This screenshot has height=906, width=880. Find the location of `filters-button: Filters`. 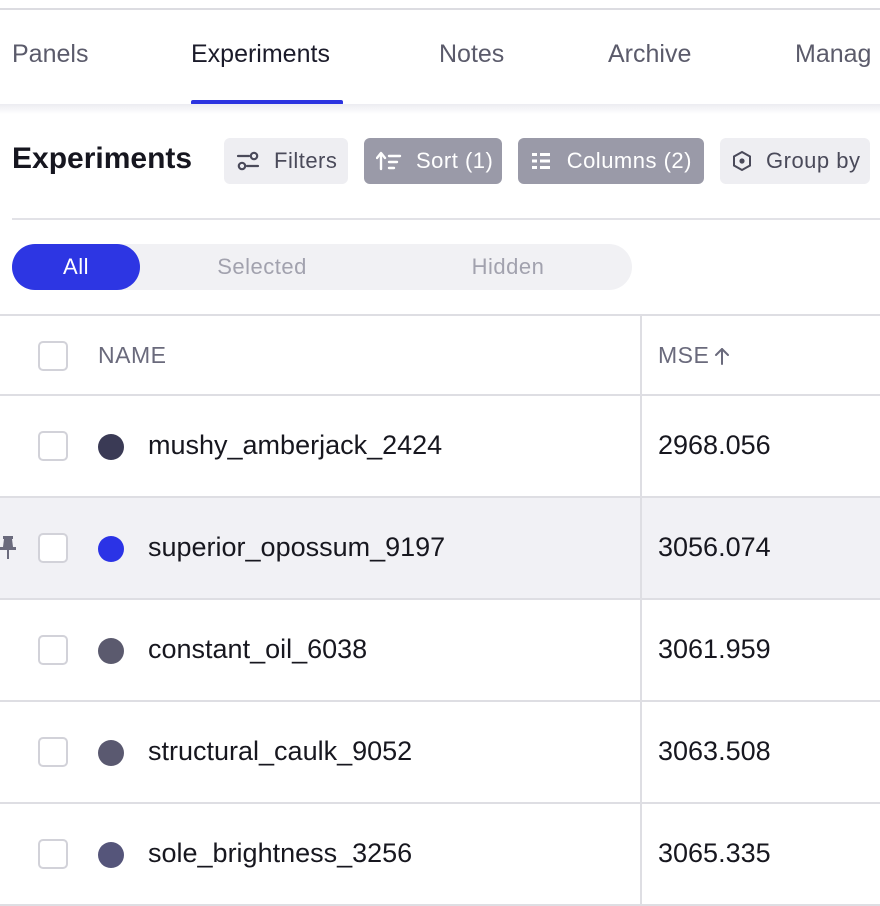

filters-button: Filters is located at coordinates (286, 161).